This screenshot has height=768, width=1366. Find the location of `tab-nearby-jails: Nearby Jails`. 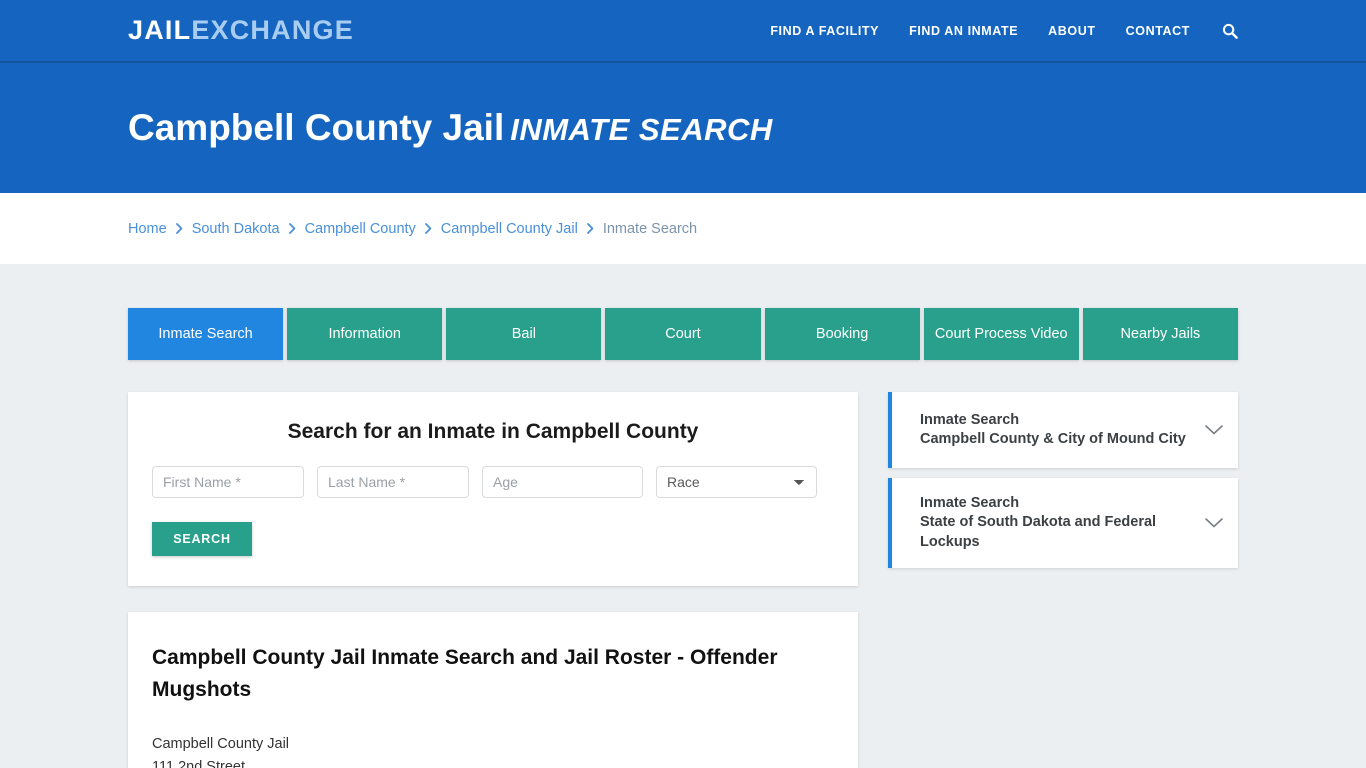

tab-nearby-jails: Nearby Jails is located at coordinates (1160, 334).